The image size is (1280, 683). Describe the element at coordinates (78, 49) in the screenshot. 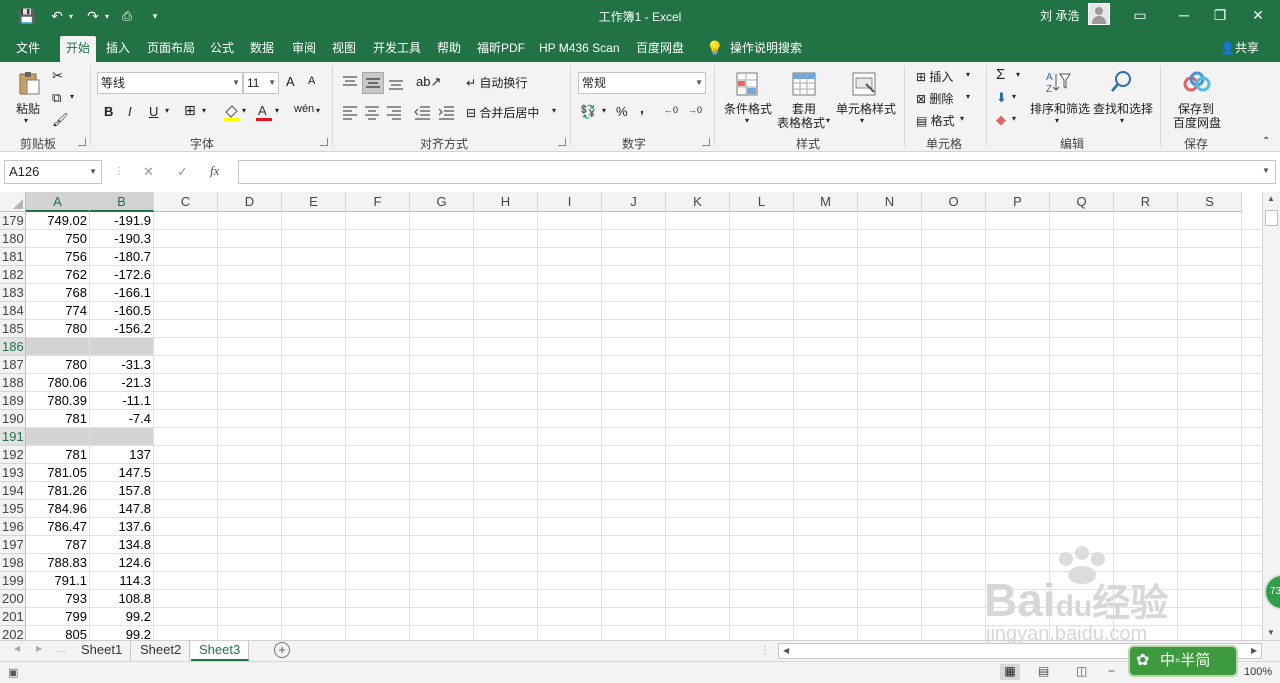

I see `tab-home: 开始` at that location.